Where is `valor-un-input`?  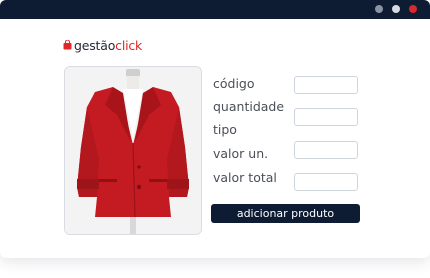 valor-un-input is located at coordinates (326, 150).